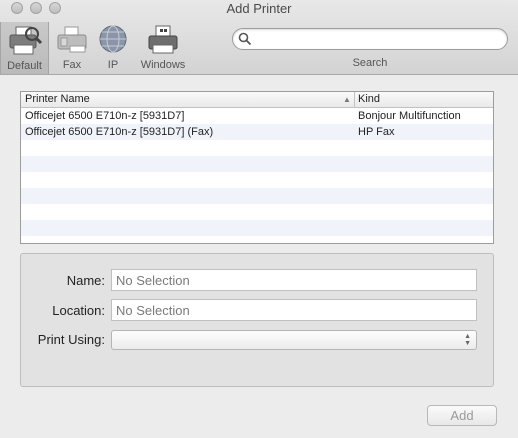 Image resolution: width=518 pixels, height=438 pixels. What do you see at coordinates (379, 40) in the screenshot?
I see `search-input` at bounding box center [379, 40].